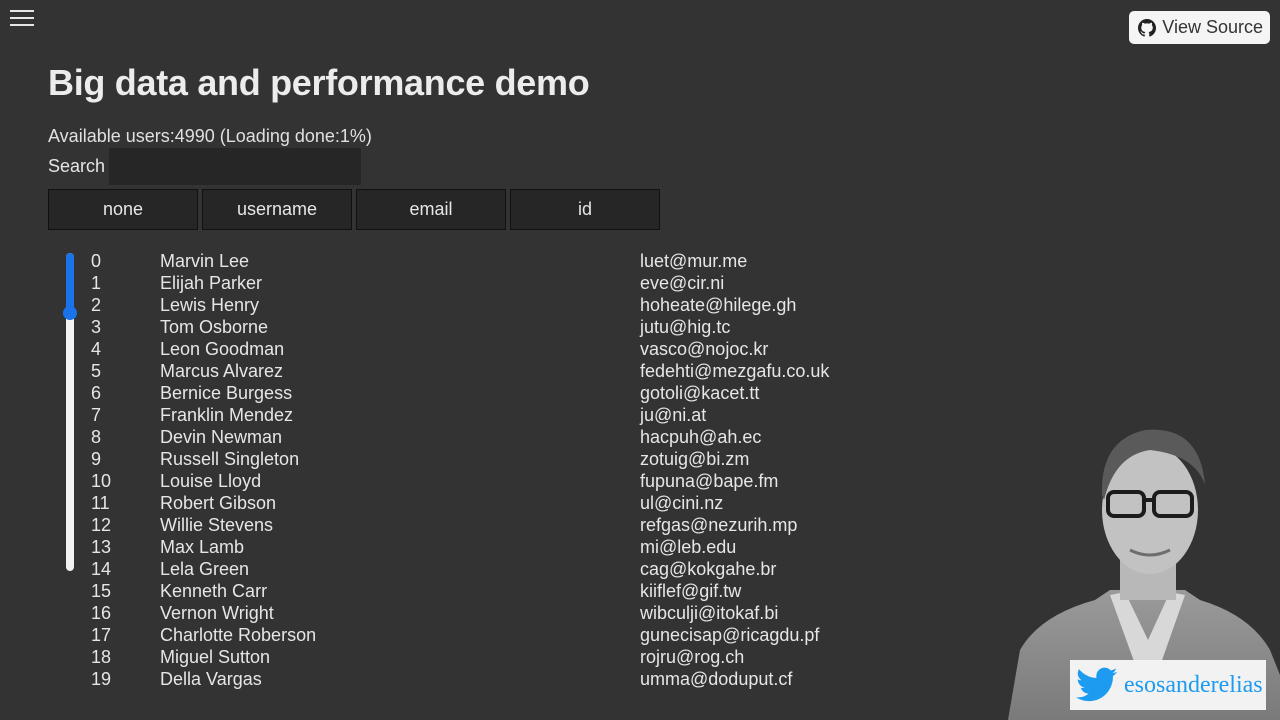 This screenshot has height=720, width=1280. I want to click on user-id: 4, so click(96, 349).